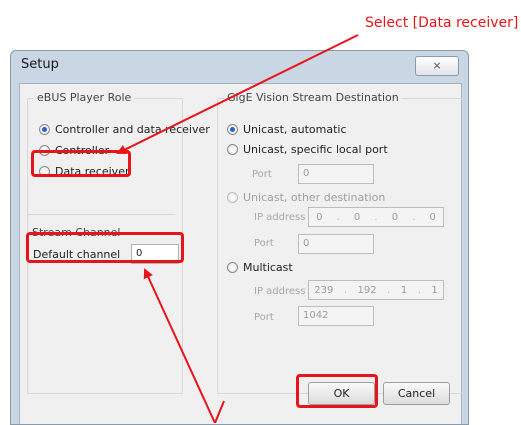  I want to click on arrow-to-data-receiver, so click(237, 94).